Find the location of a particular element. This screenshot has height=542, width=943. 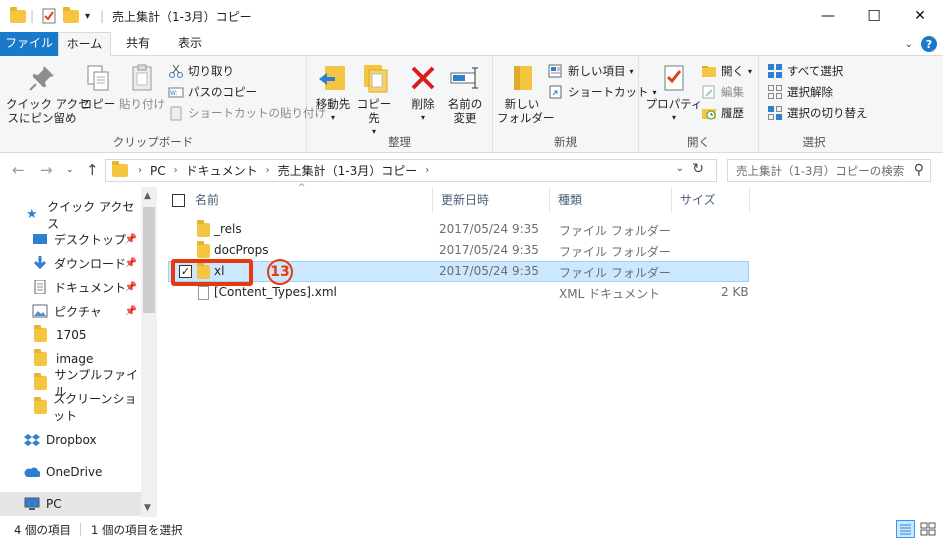

customize-qa-icon: ▾ is located at coordinates (87, 16).